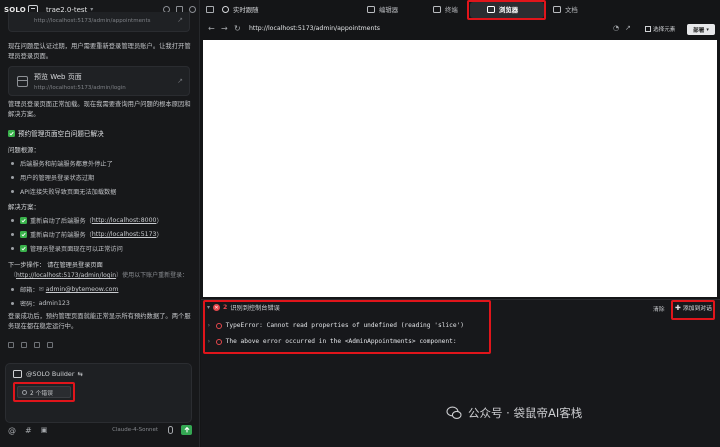 The image size is (720, 447). I want to click on pick-element-button: 选择元素, so click(660, 29).